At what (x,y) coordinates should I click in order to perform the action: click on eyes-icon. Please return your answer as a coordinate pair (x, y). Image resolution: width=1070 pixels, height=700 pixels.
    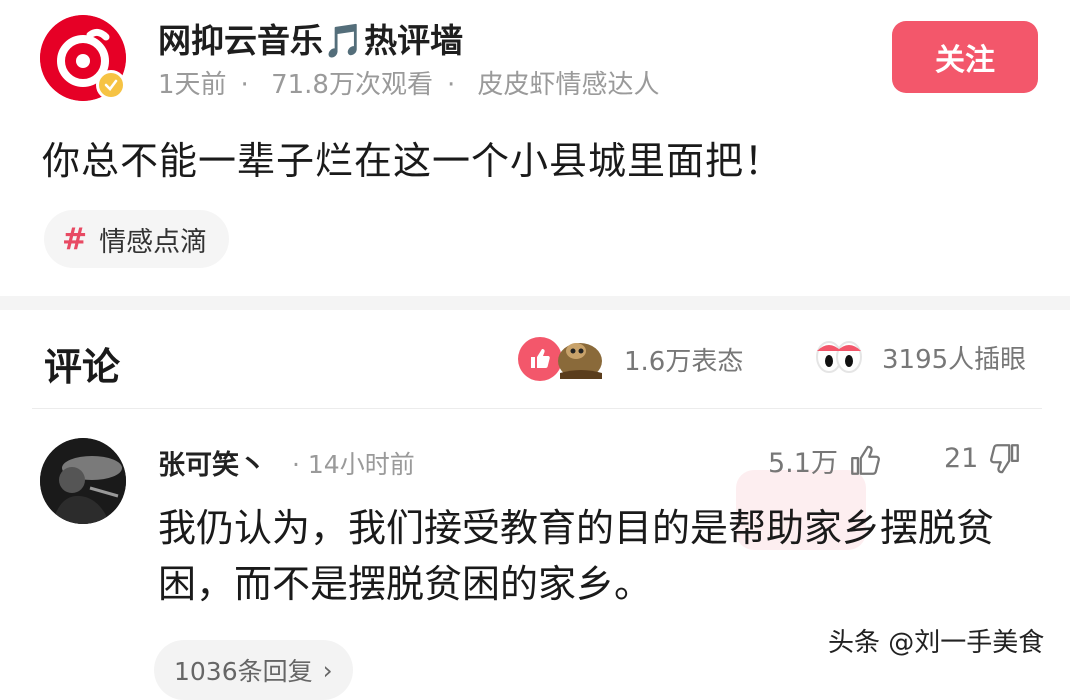
    Looking at the image, I should click on (839, 357).